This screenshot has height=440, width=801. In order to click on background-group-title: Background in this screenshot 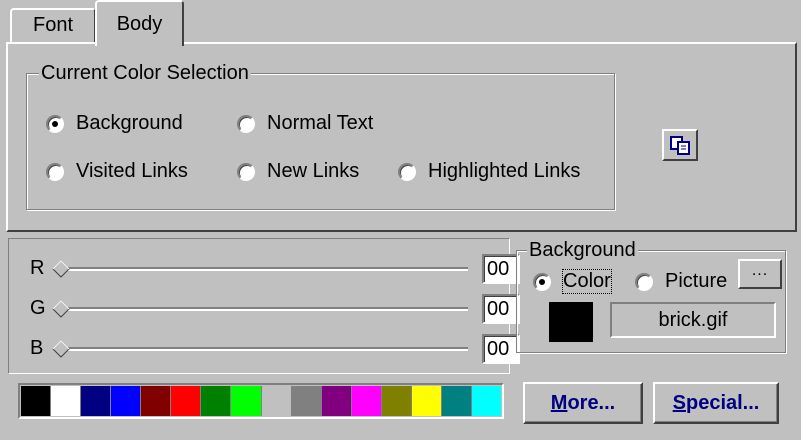, I will do `click(582, 250)`.